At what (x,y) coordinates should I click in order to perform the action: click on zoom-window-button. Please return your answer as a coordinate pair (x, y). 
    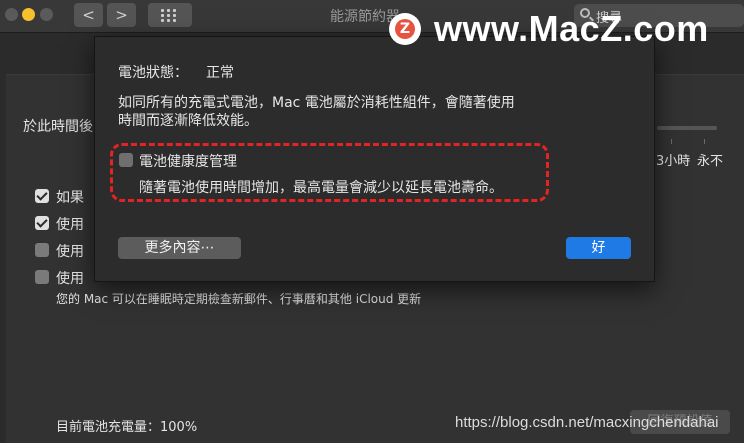
    Looking at the image, I should click on (46, 14).